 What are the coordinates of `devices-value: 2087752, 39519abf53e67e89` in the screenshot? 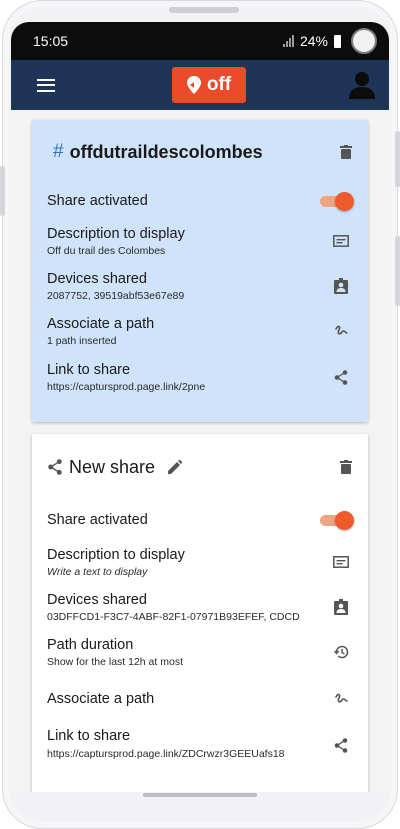 It's located at (116, 295).